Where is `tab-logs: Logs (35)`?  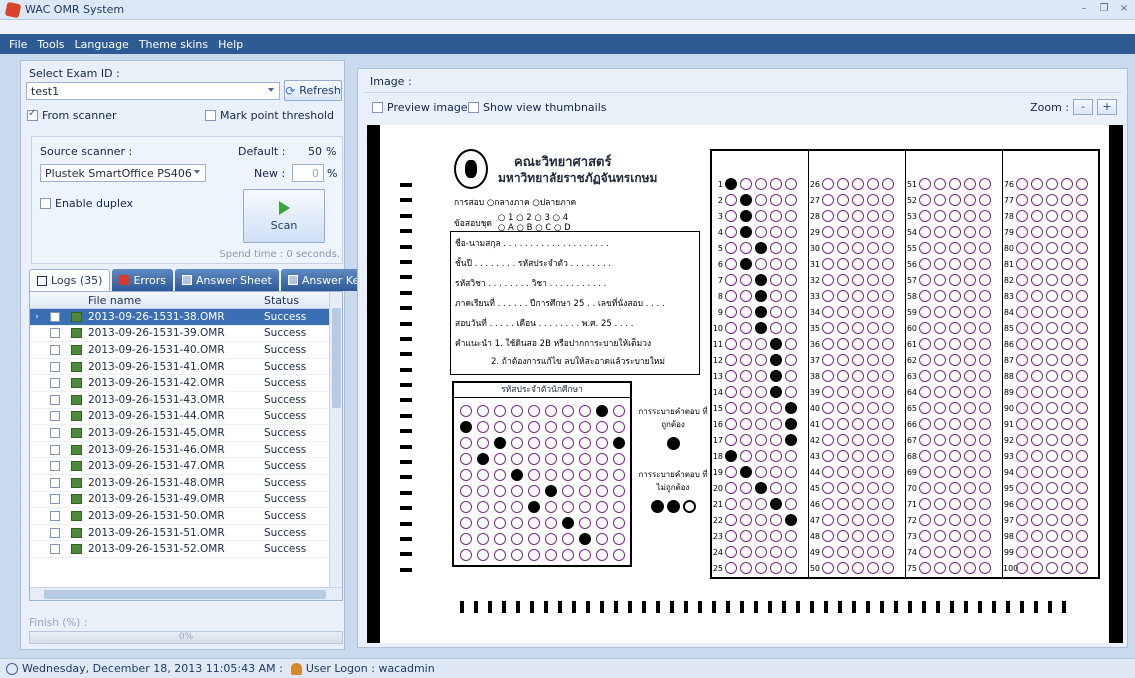 tab-logs: Logs (35) is located at coordinates (70, 280).